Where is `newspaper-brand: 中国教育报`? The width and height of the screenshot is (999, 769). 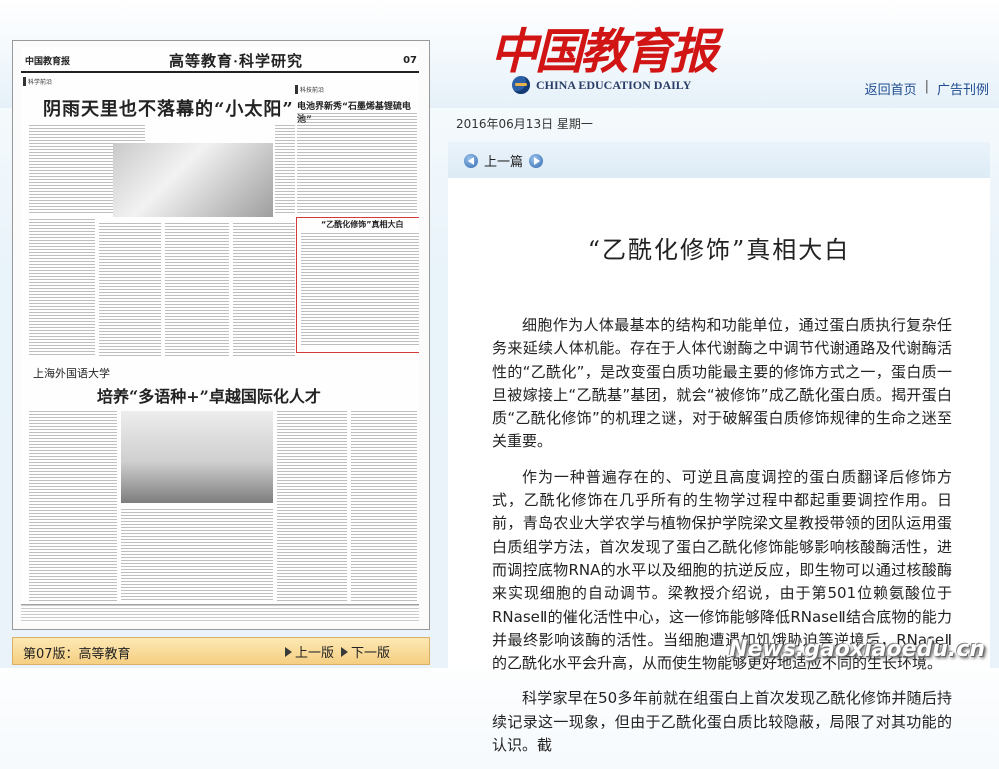 newspaper-brand: 中国教育报 is located at coordinates (48, 61).